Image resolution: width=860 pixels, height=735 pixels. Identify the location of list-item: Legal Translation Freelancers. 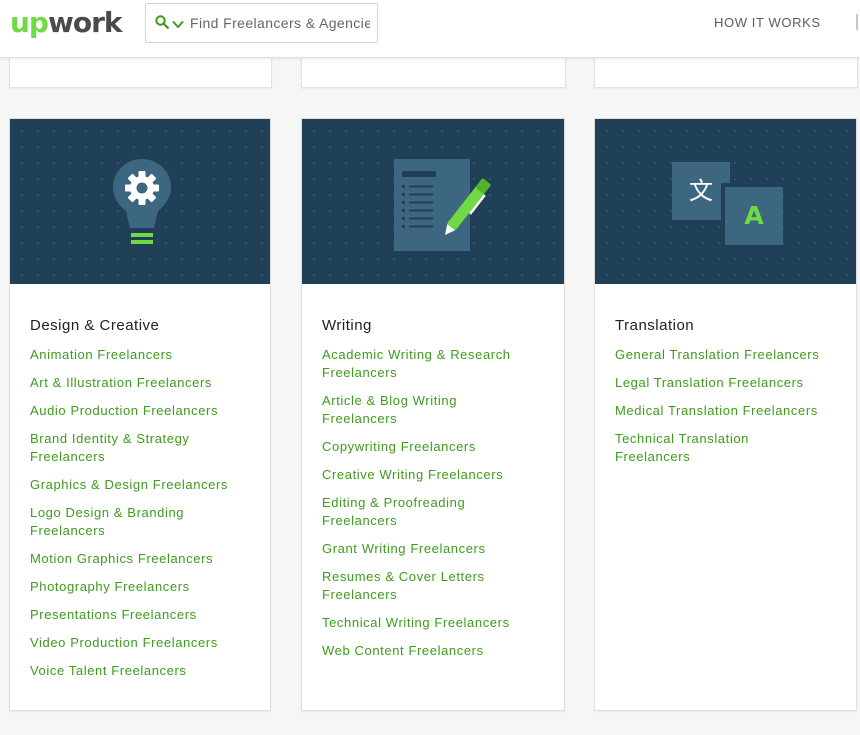
(729, 383).